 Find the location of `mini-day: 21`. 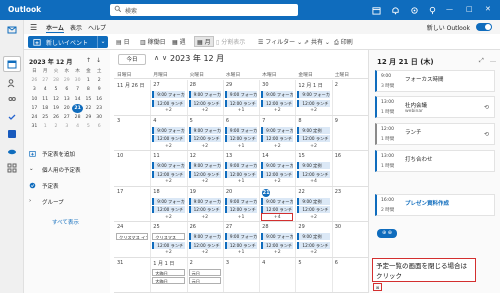

mini-day: 21 is located at coordinates (77, 108).